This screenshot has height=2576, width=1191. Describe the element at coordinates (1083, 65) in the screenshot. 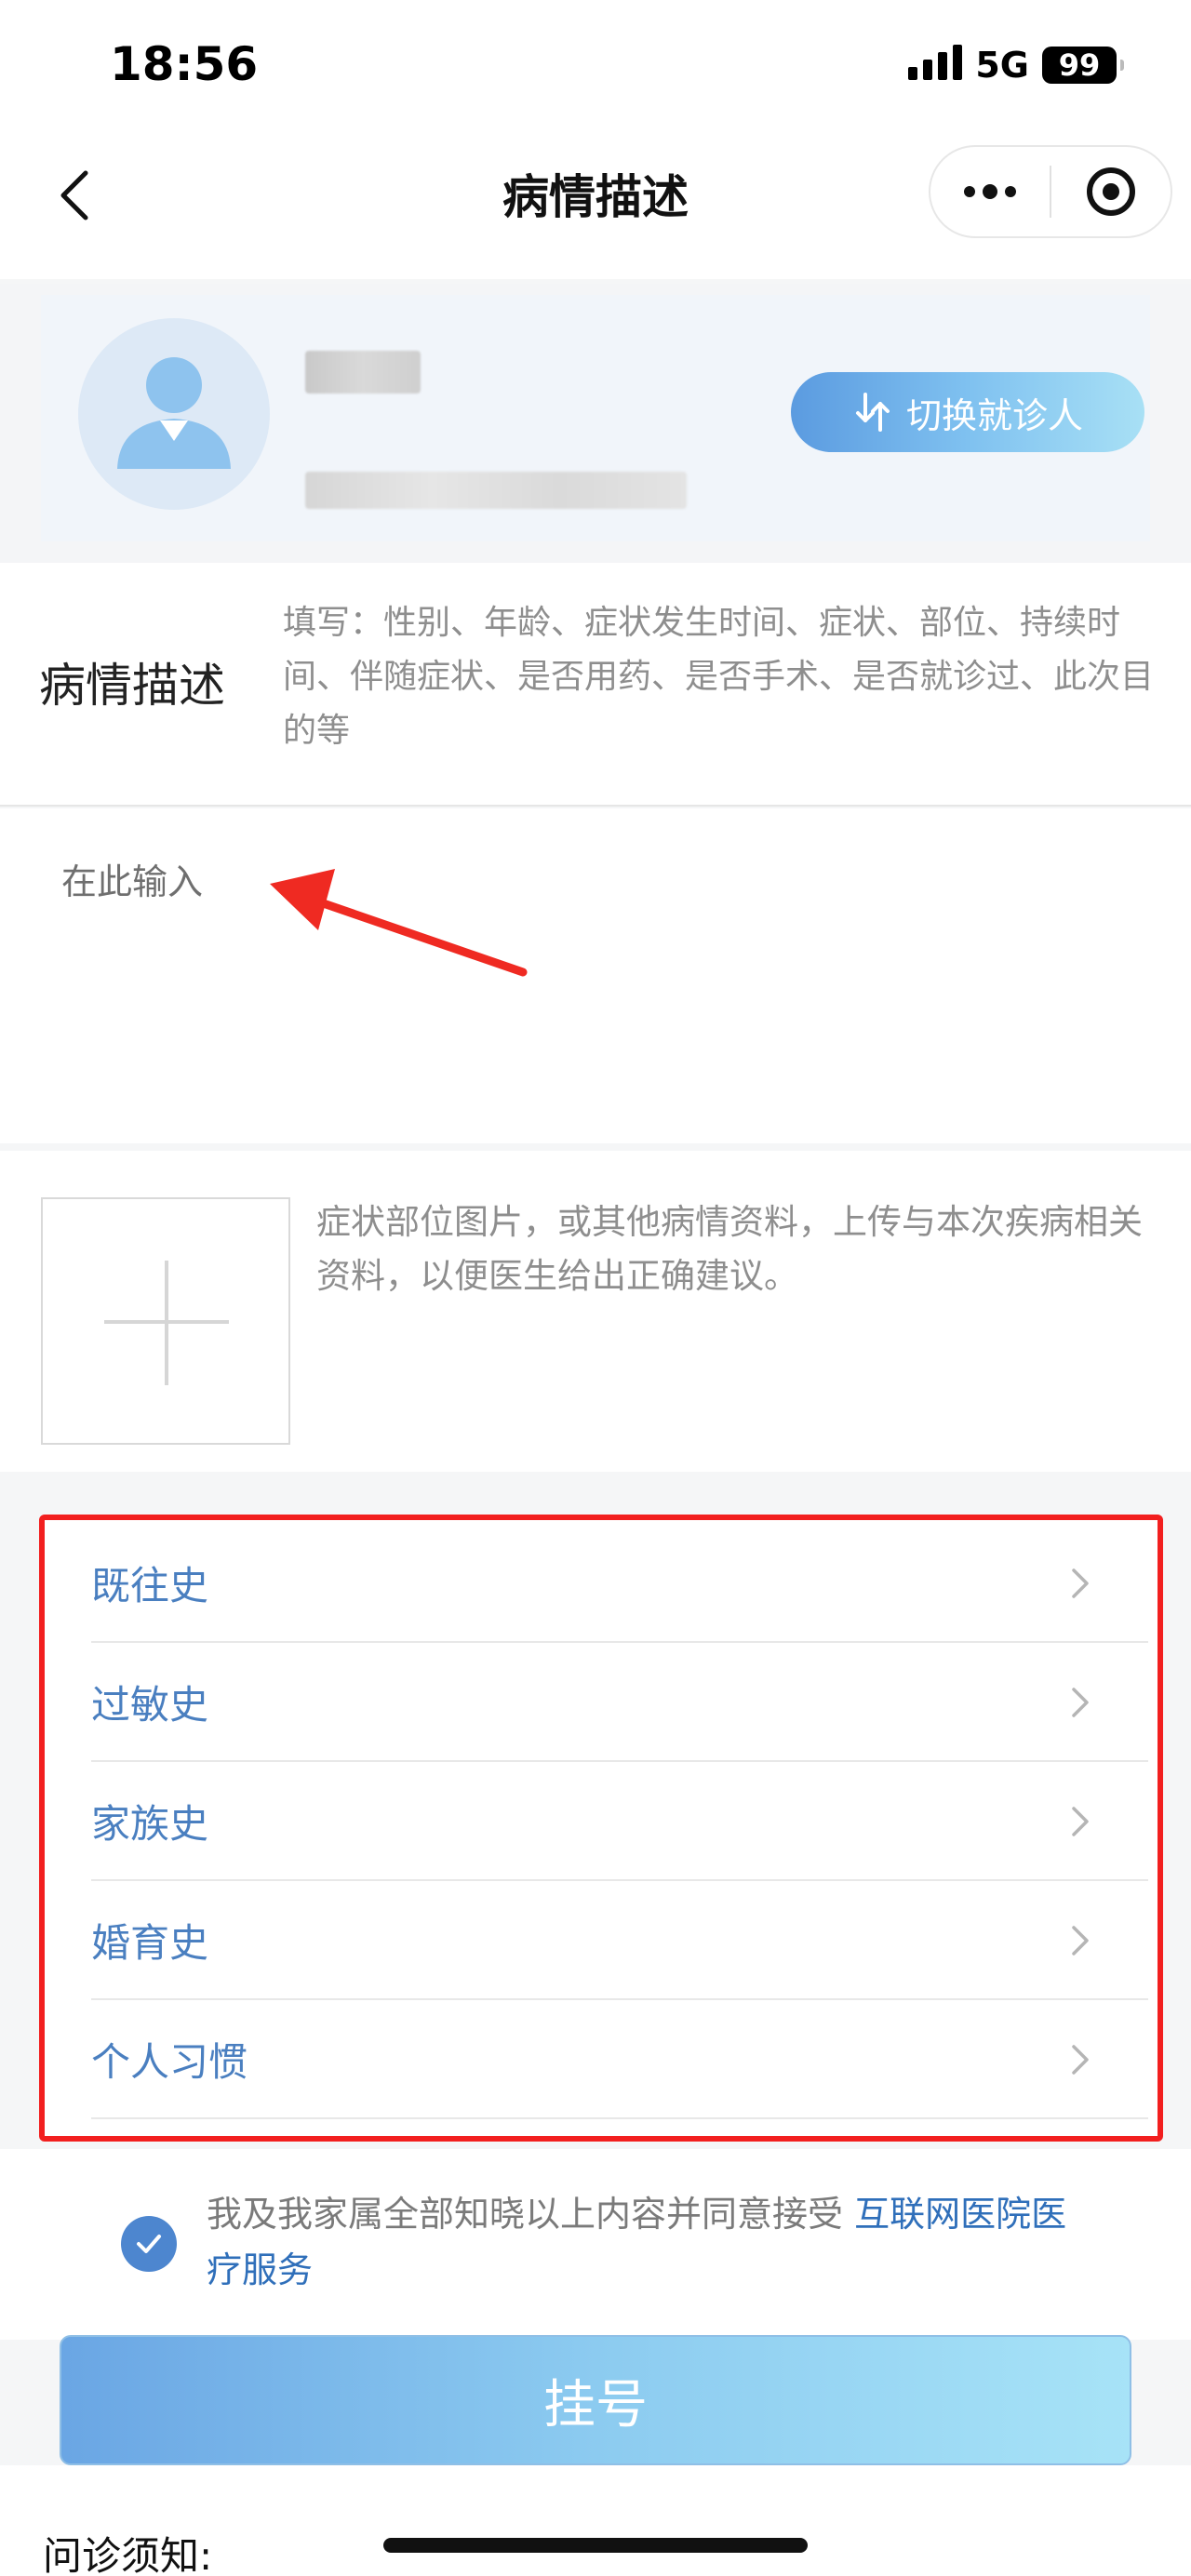

I see `battery-icon: 99` at that location.